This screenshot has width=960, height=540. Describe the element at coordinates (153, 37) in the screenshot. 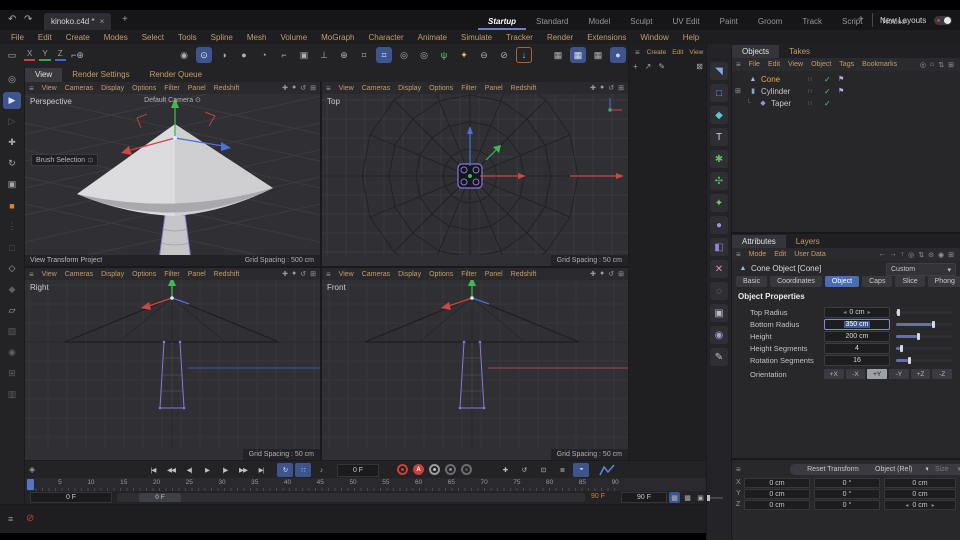

I see `menu-item: Select` at that location.